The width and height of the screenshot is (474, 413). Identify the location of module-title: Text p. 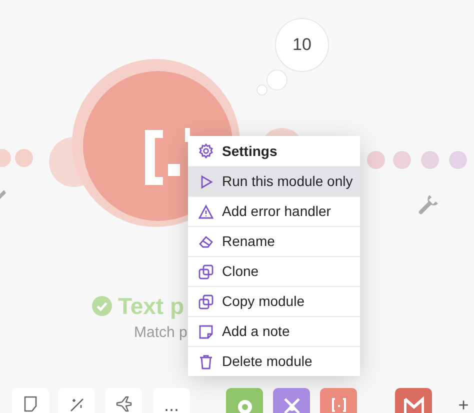
(151, 306).